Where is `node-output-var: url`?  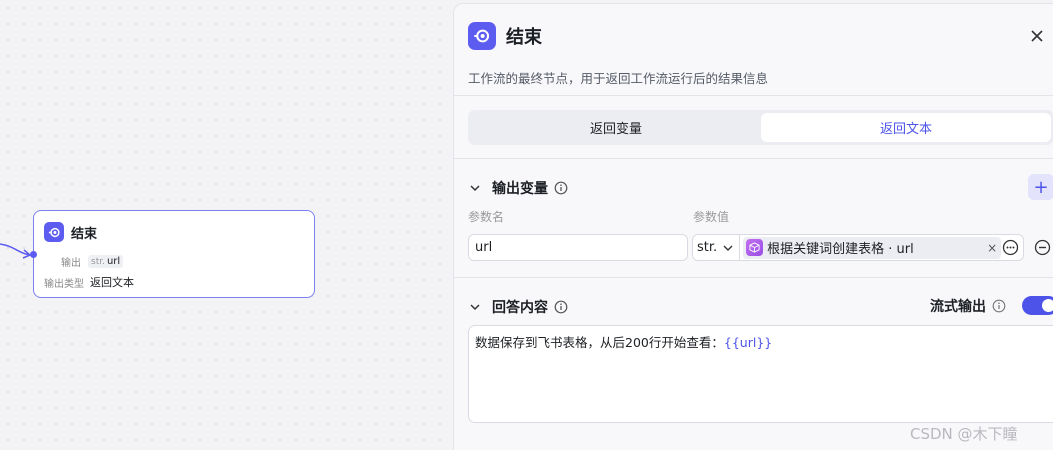
node-output-var: url is located at coordinates (113, 261).